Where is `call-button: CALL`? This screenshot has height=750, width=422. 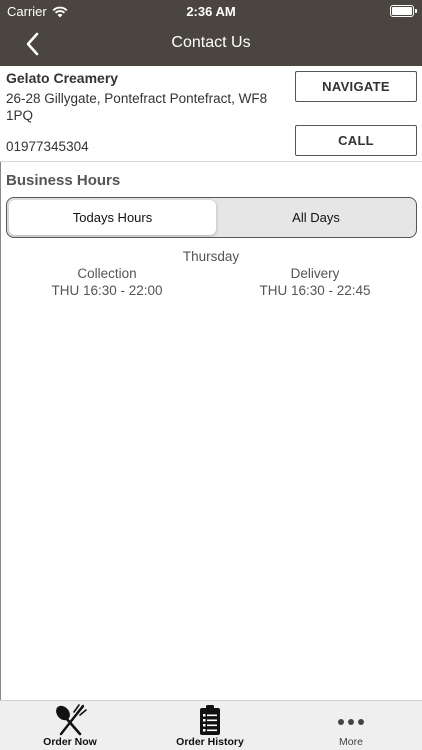 call-button: CALL is located at coordinates (356, 140).